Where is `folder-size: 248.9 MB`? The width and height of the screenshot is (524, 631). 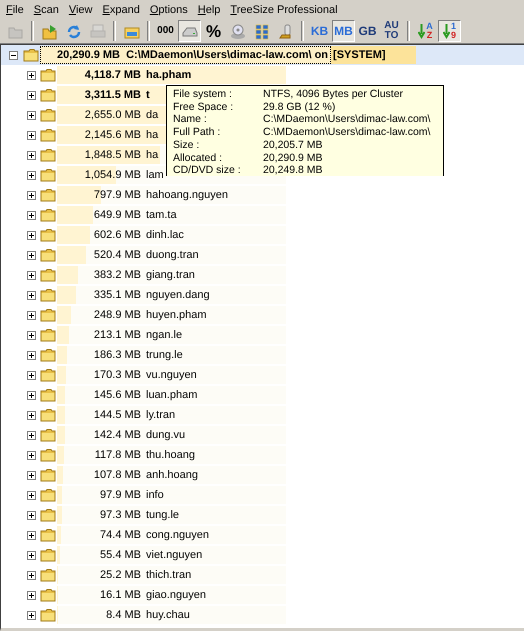
folder-size: 248.9 MB is located at coordinates (116, 315).